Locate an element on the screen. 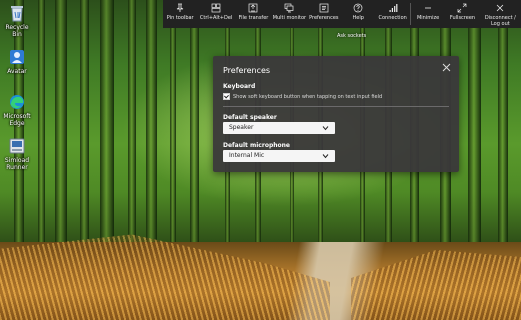 Image resolution: width=521 pixels, height=320 pixels. toolbar-label: Fullscreen is located at coordinates (462, 18).